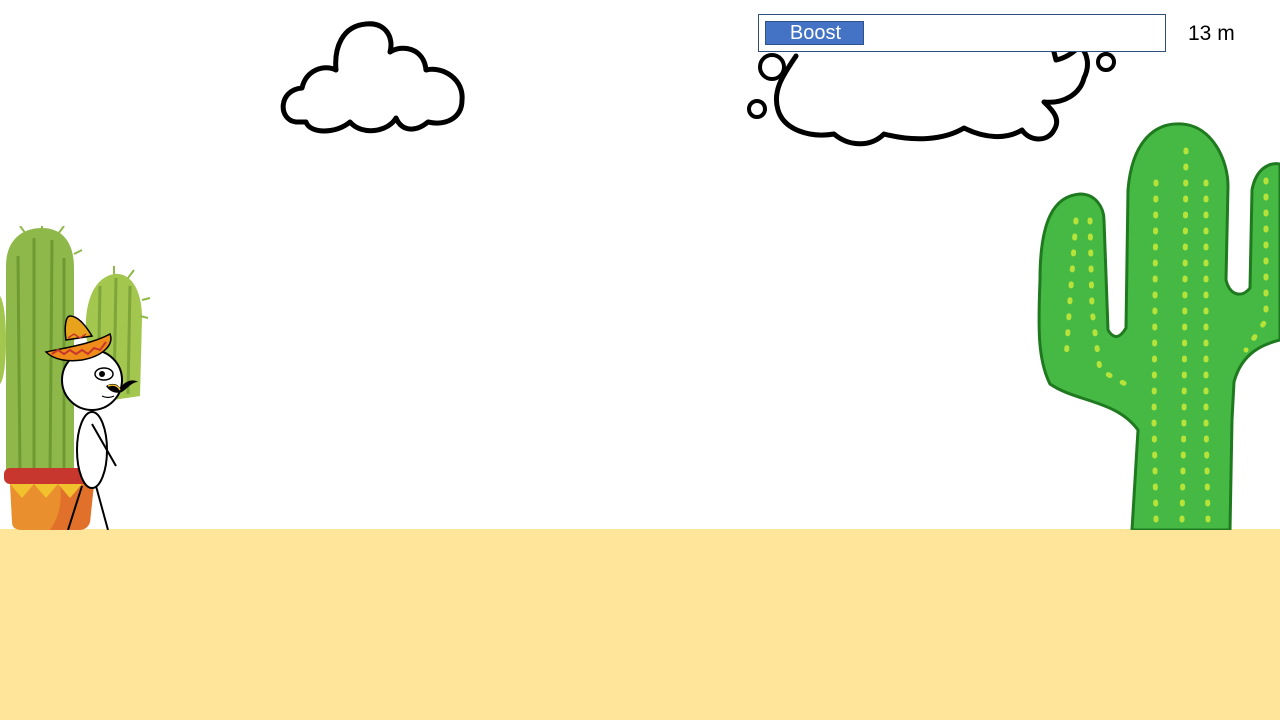 The height and width of the screenshot is (720, 1280). I want to click on saguaro-cactus-icon, so click(1158, 326).